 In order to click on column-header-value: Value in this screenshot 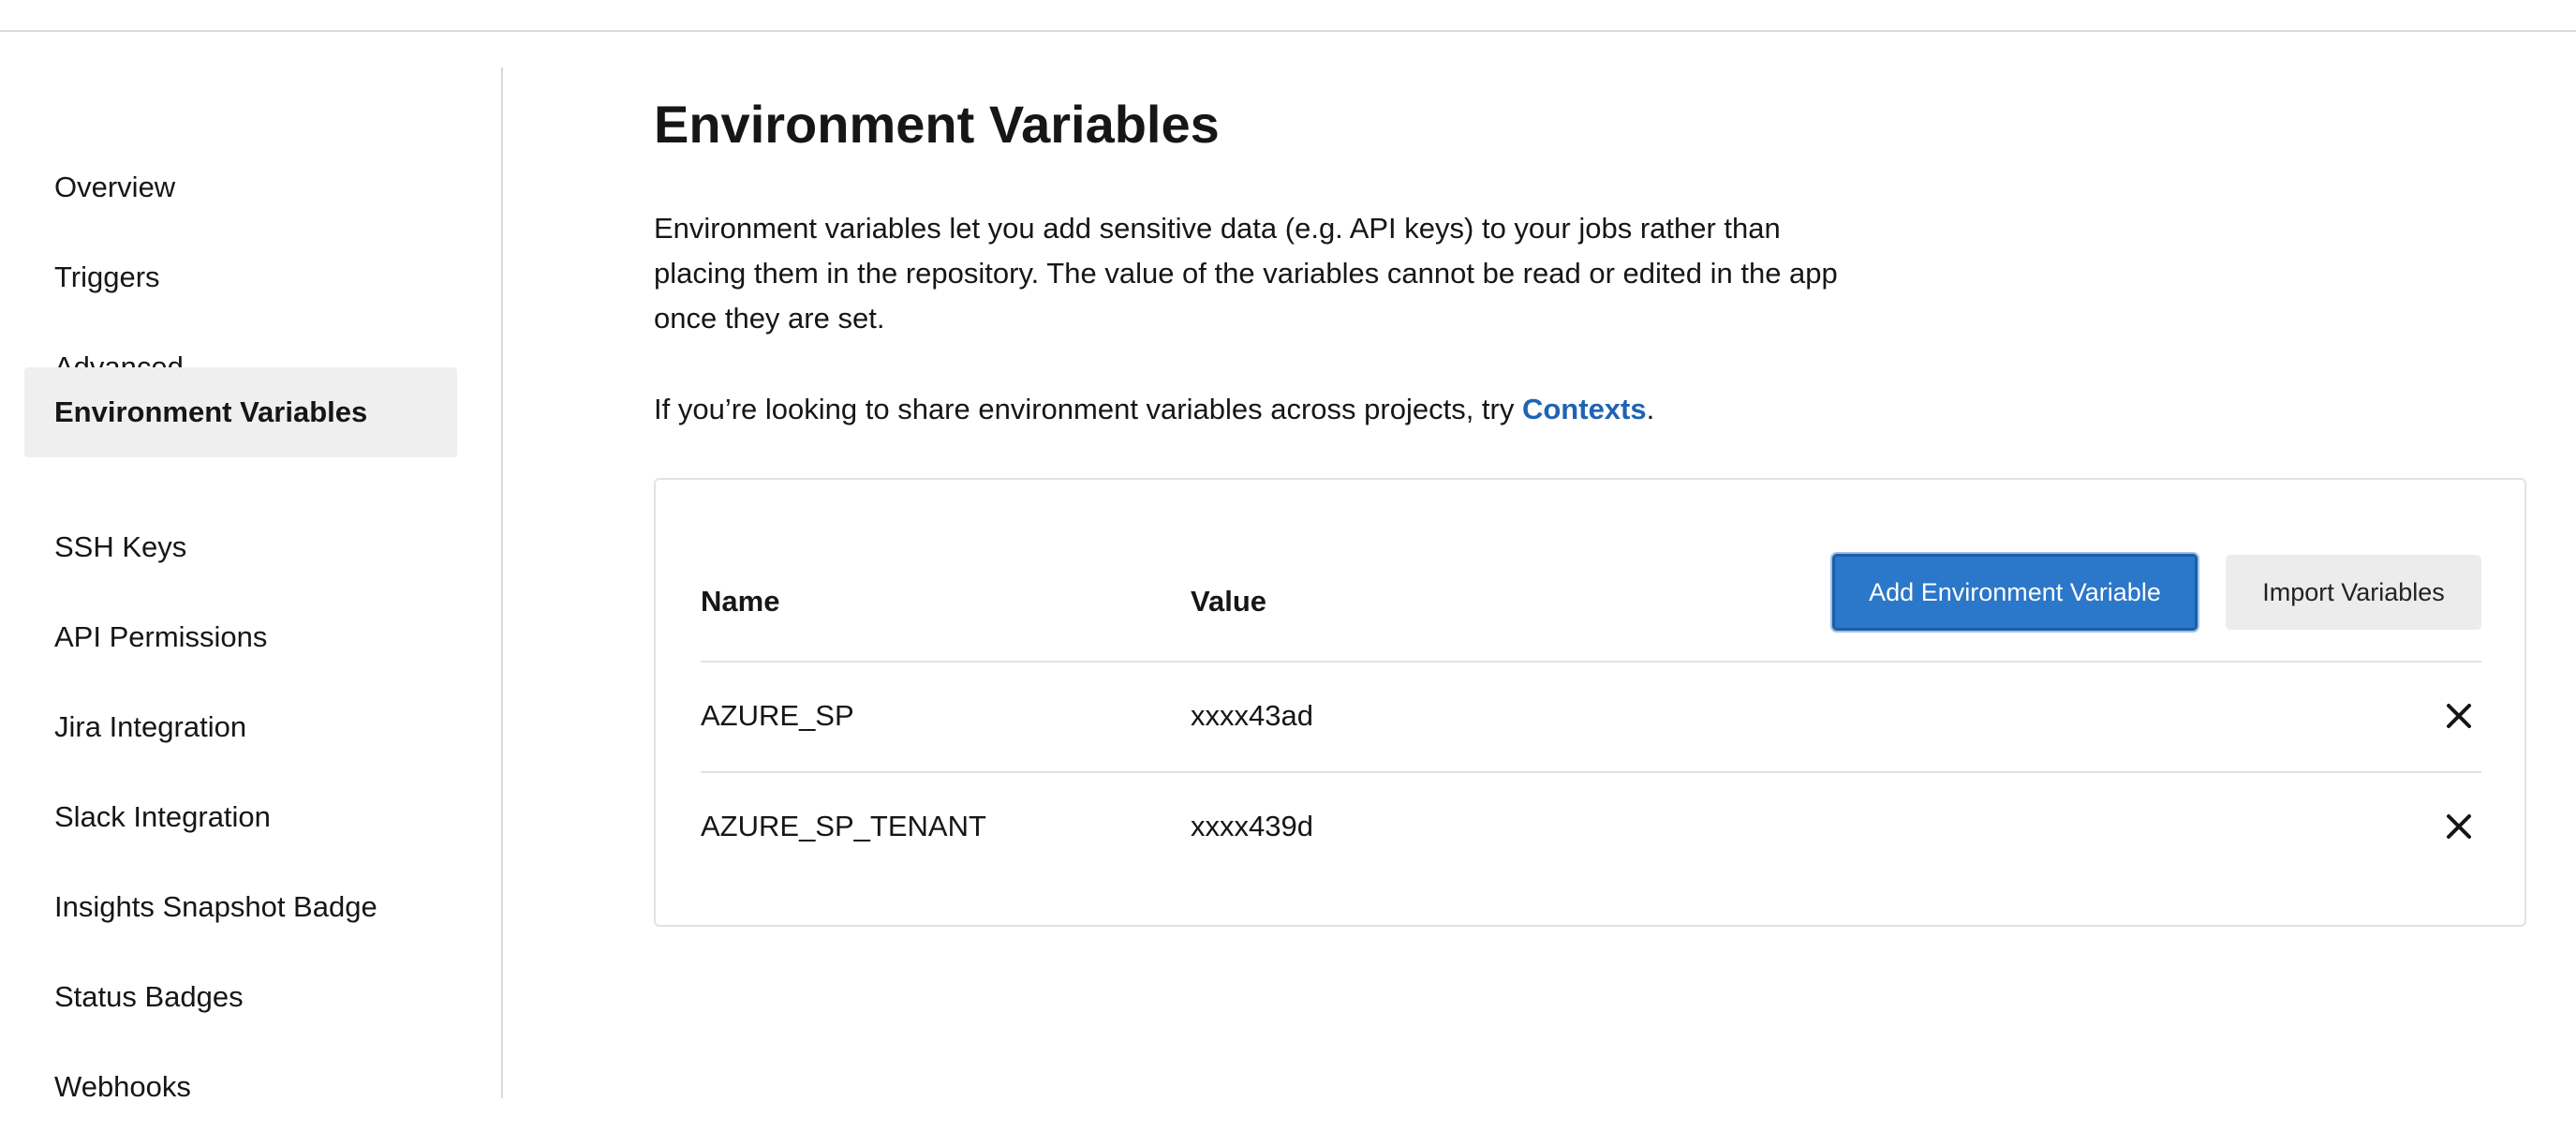, I will do `click(1228, 601)`.